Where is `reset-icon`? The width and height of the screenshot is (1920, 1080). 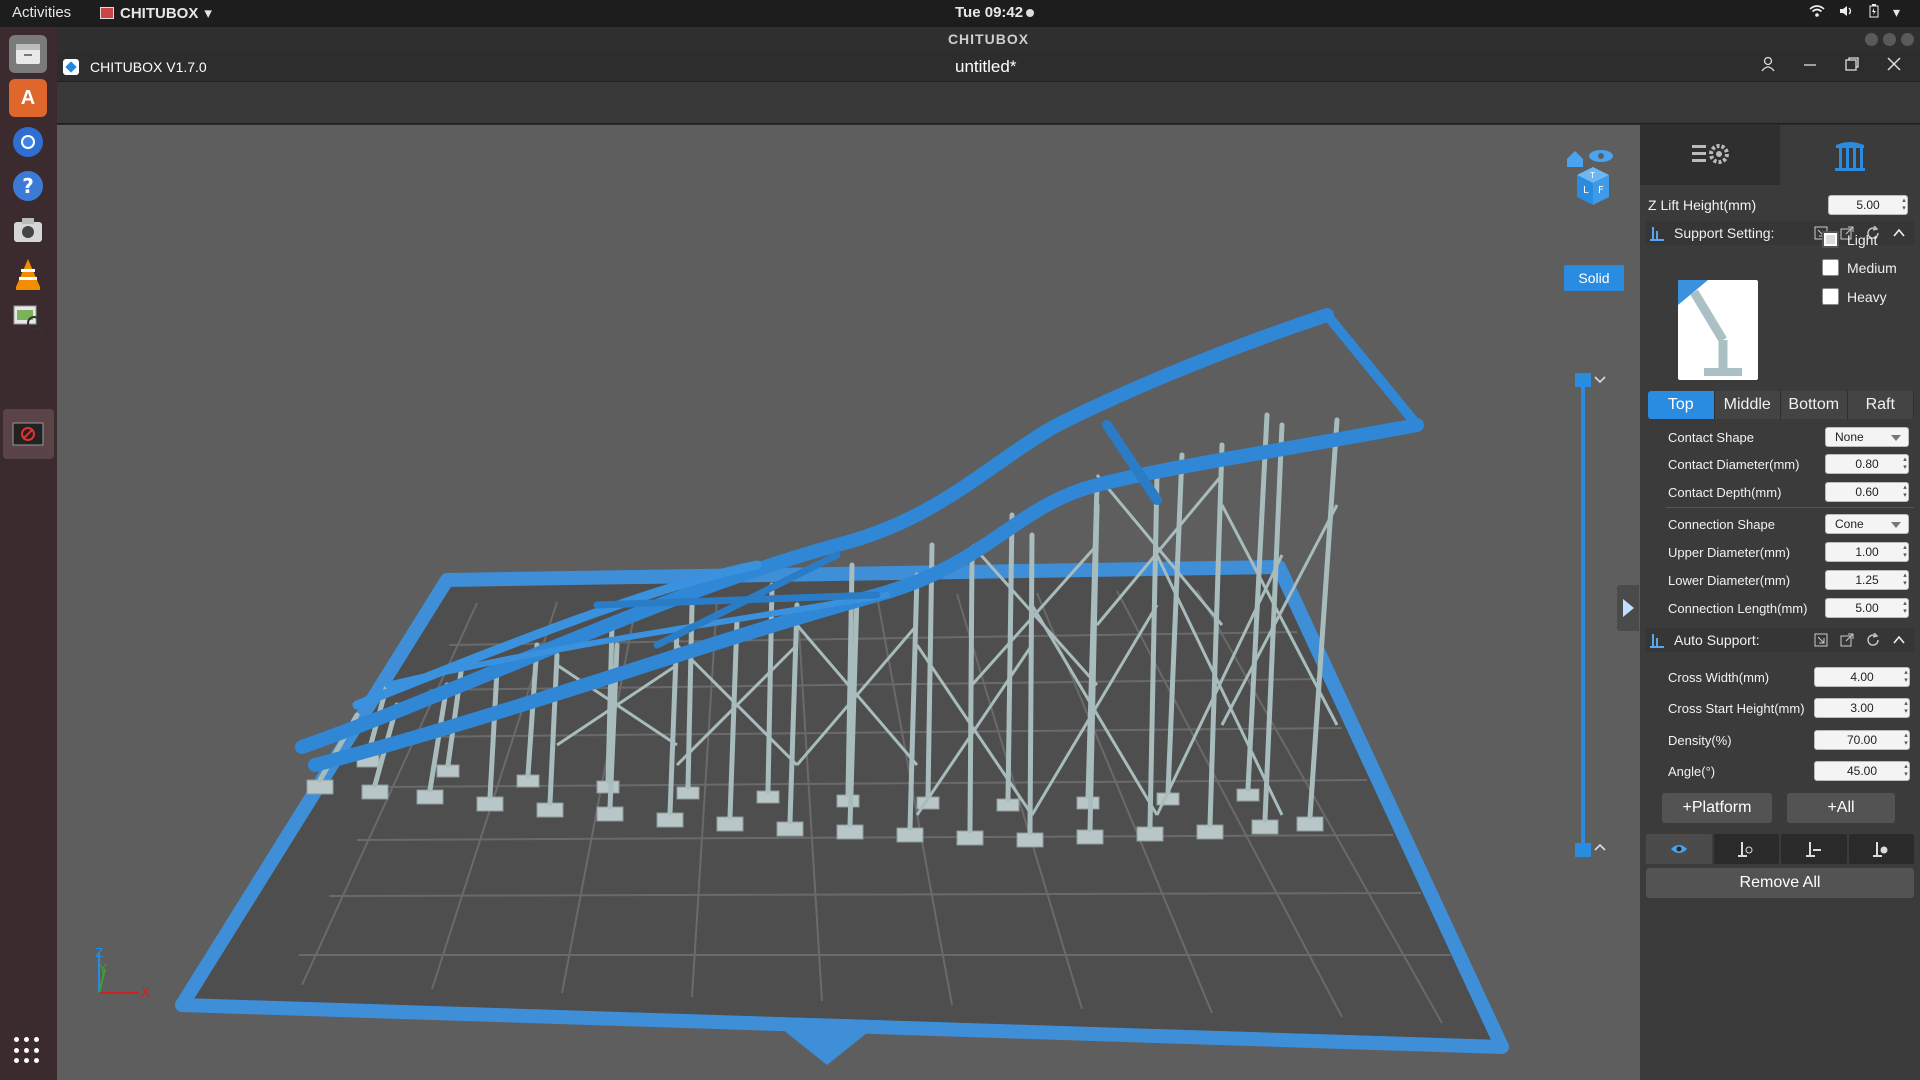 reset-icon is located at coordinates (1873, 640).